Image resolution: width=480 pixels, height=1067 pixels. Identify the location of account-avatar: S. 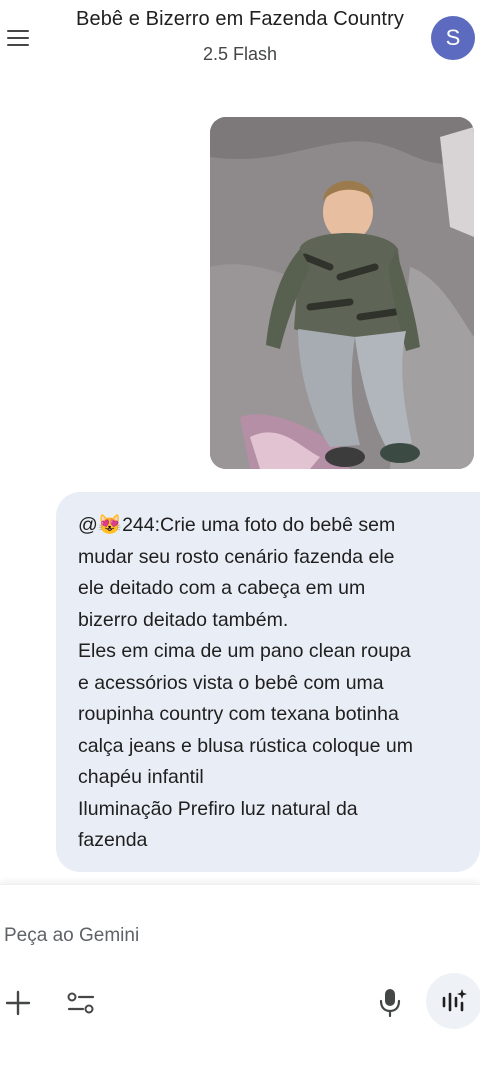
(453, 38).